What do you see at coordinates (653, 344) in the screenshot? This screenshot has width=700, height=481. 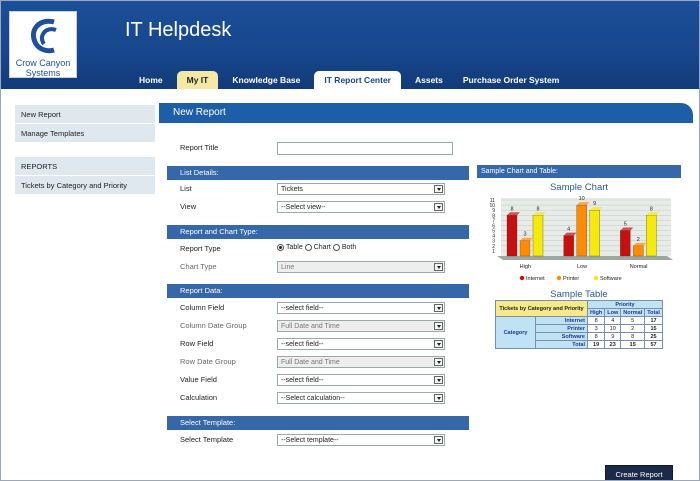 I see `table-cell: 57` at bounding box center [653, 344].